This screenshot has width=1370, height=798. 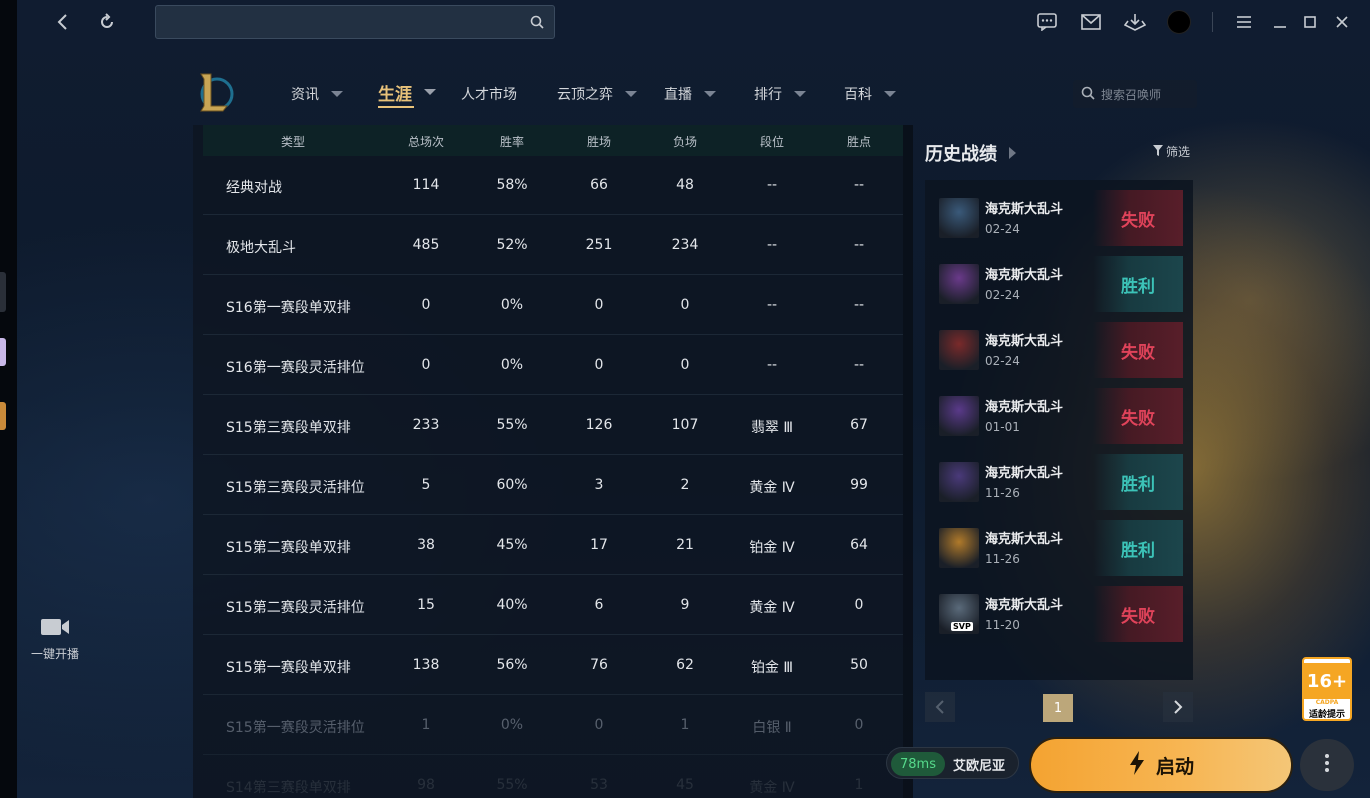 I want to click on nav-label: 人才市场, so click(x=489, y=95).